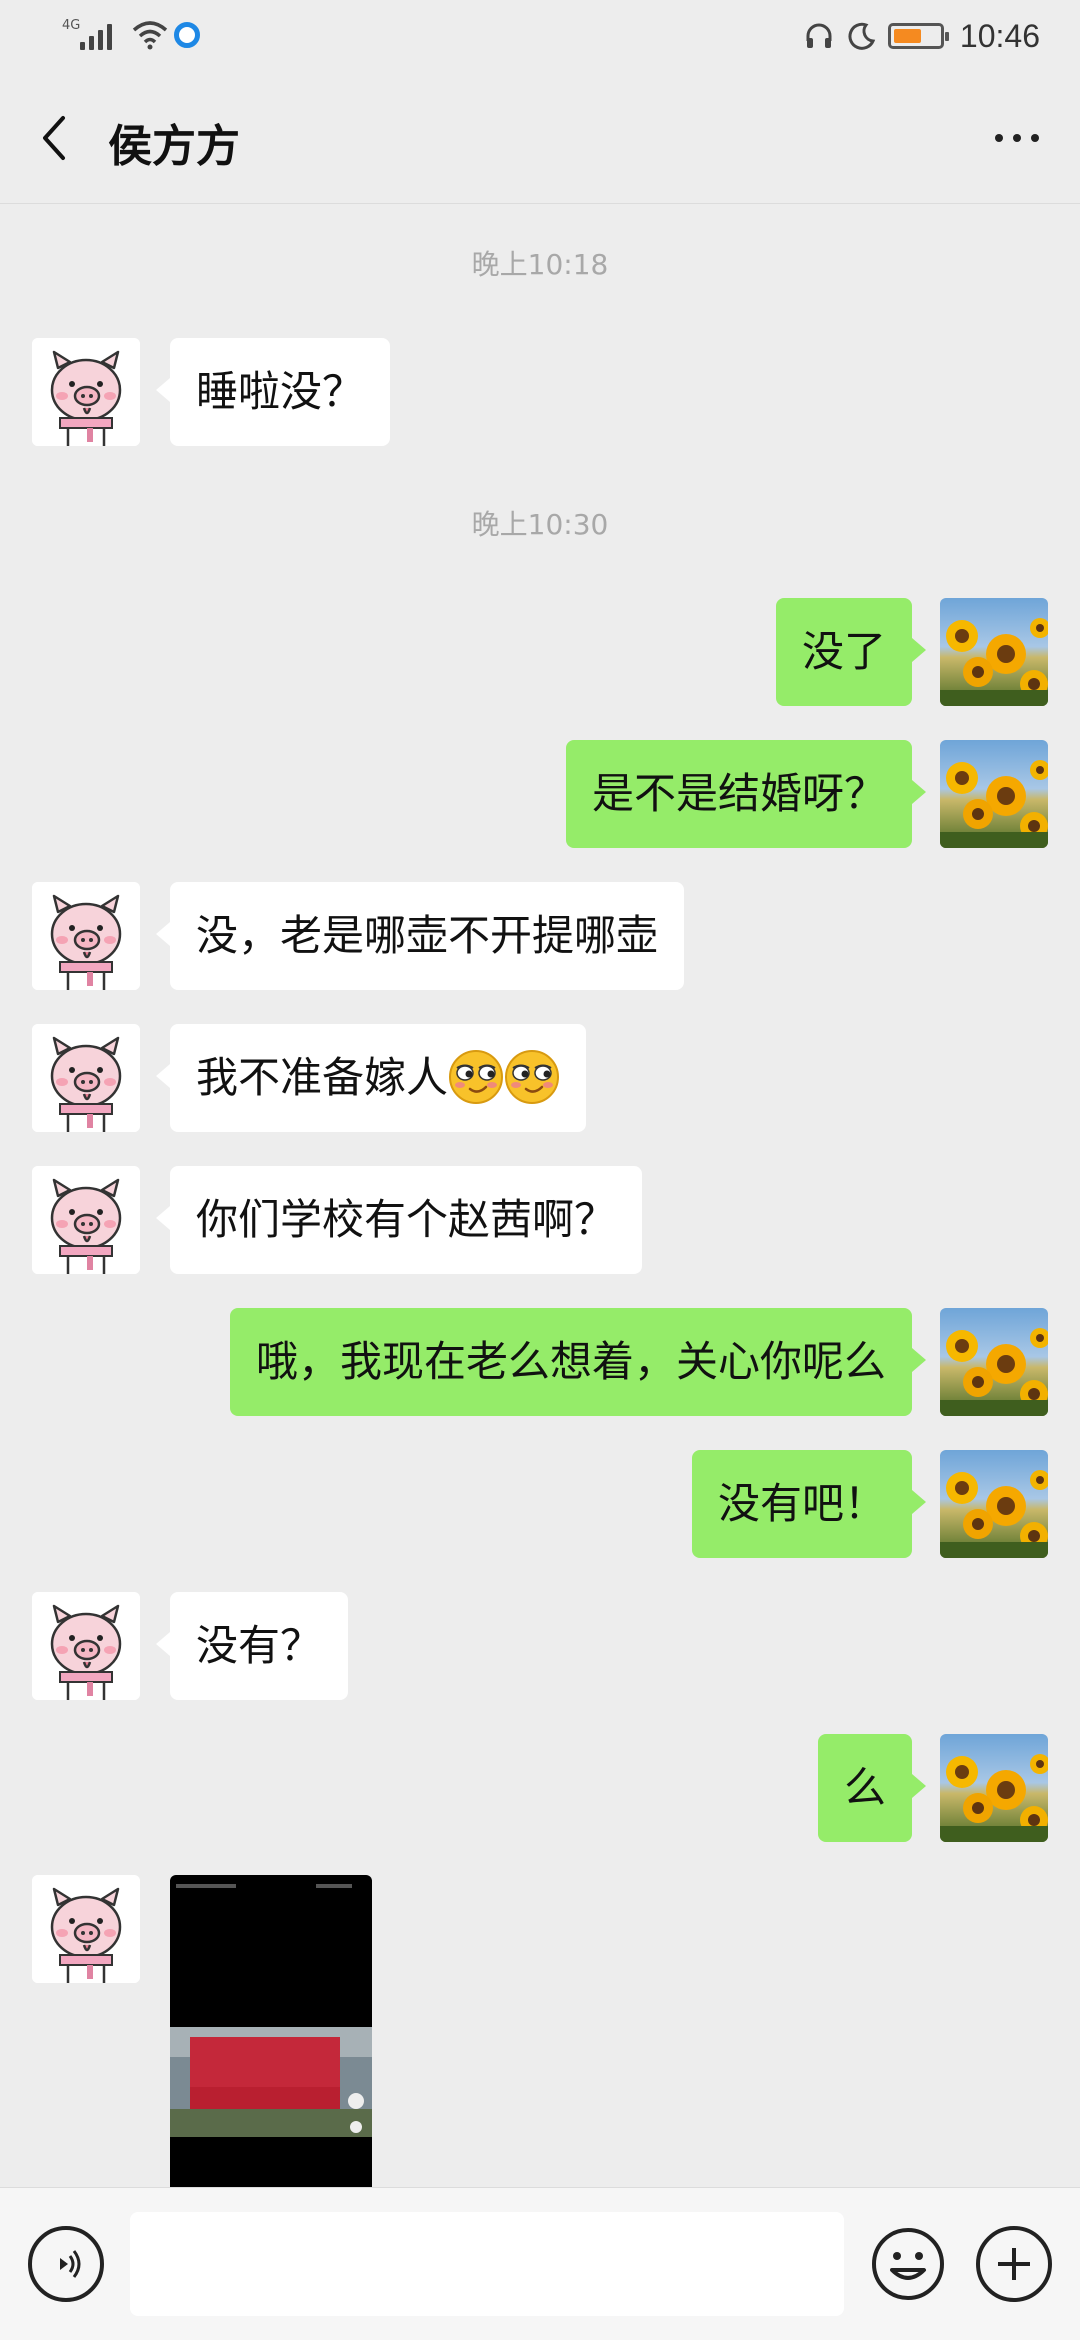  Describe the element at coordinates (271, 2082) in the screenshot. I see `thumbnail-scene-image` at that location.